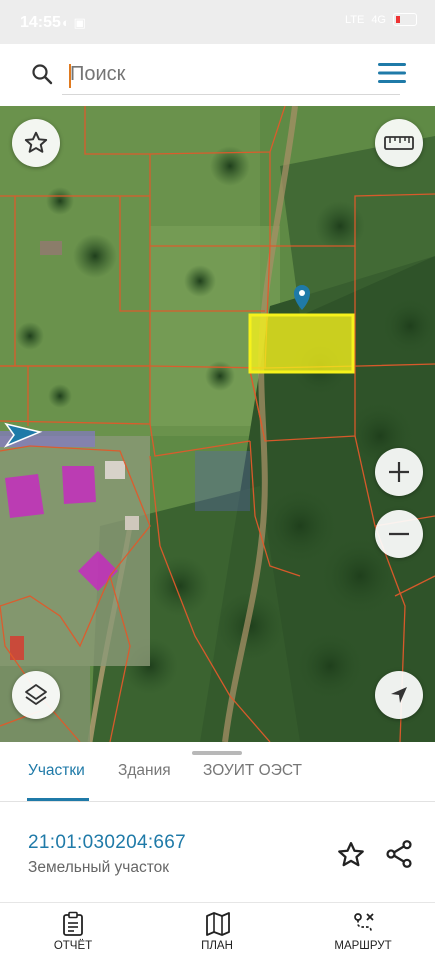 The width and height of the screenshot is (435, 961). I want to click on zoom-out-button, so click(399, 534).